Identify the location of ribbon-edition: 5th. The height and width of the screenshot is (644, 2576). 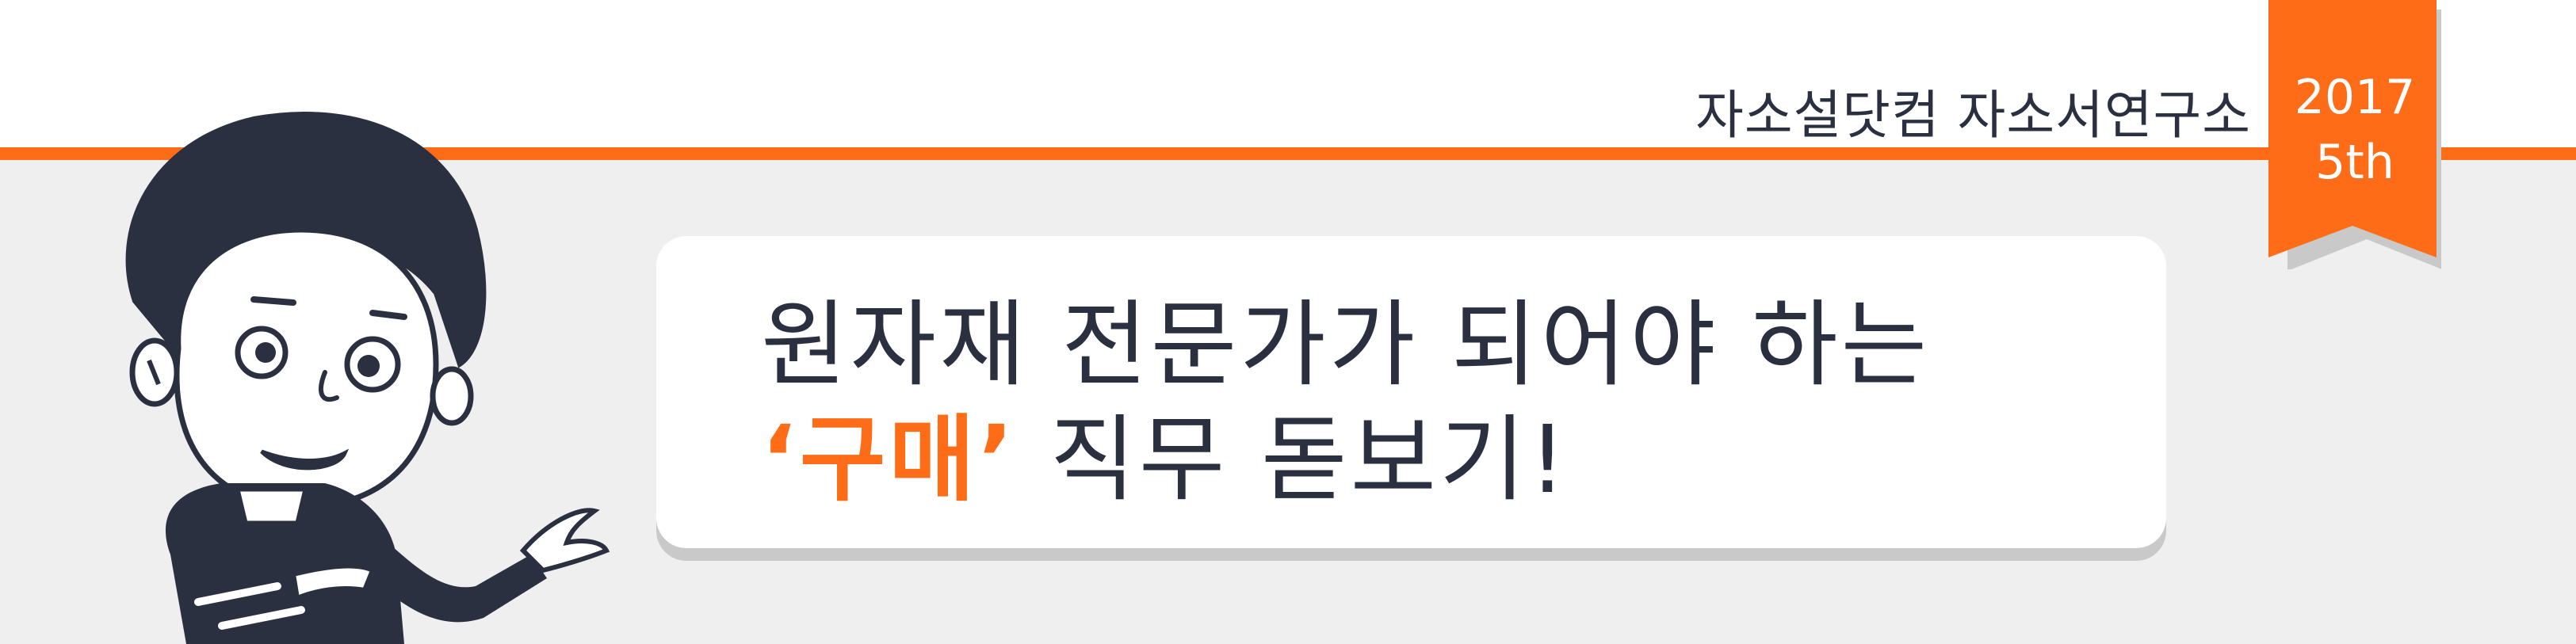
(2354, 162).